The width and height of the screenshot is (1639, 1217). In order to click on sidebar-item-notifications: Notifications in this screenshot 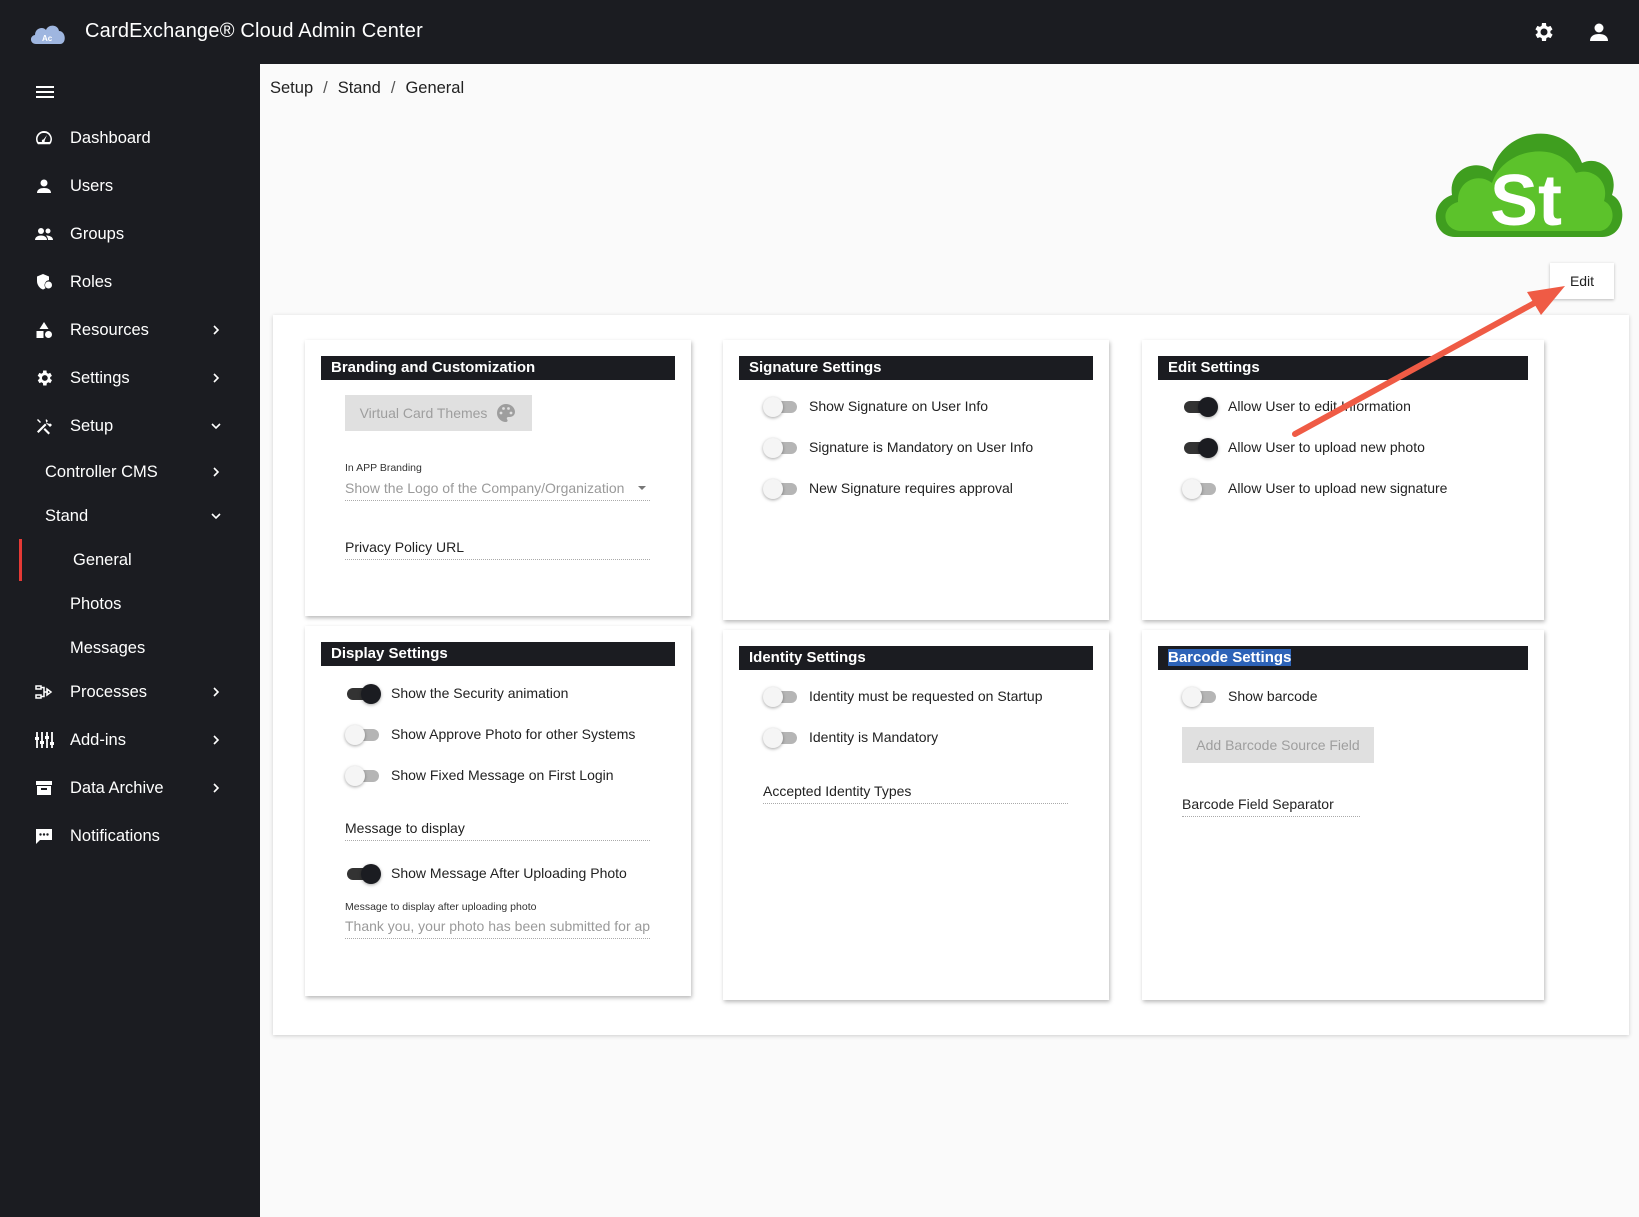, I will do `click(130, 836)`.